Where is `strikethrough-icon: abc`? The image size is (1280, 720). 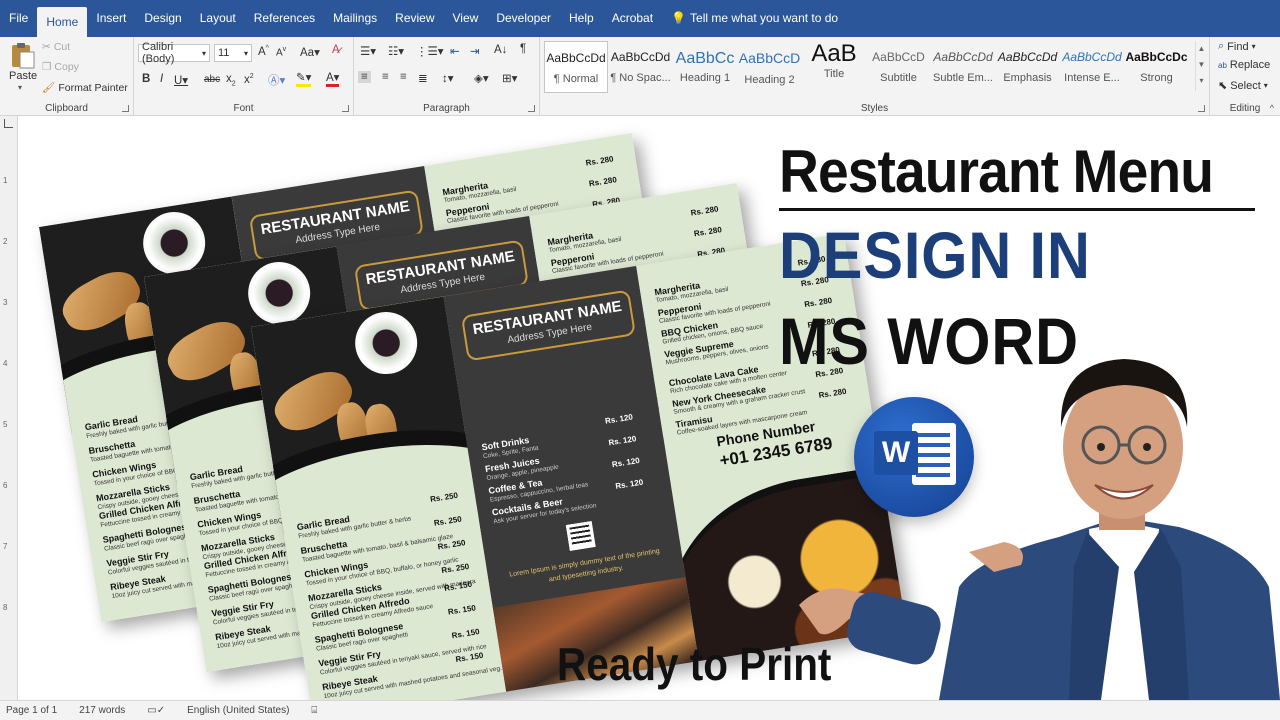
strikethrough-icon: abc is located at coordinates (212, 79).